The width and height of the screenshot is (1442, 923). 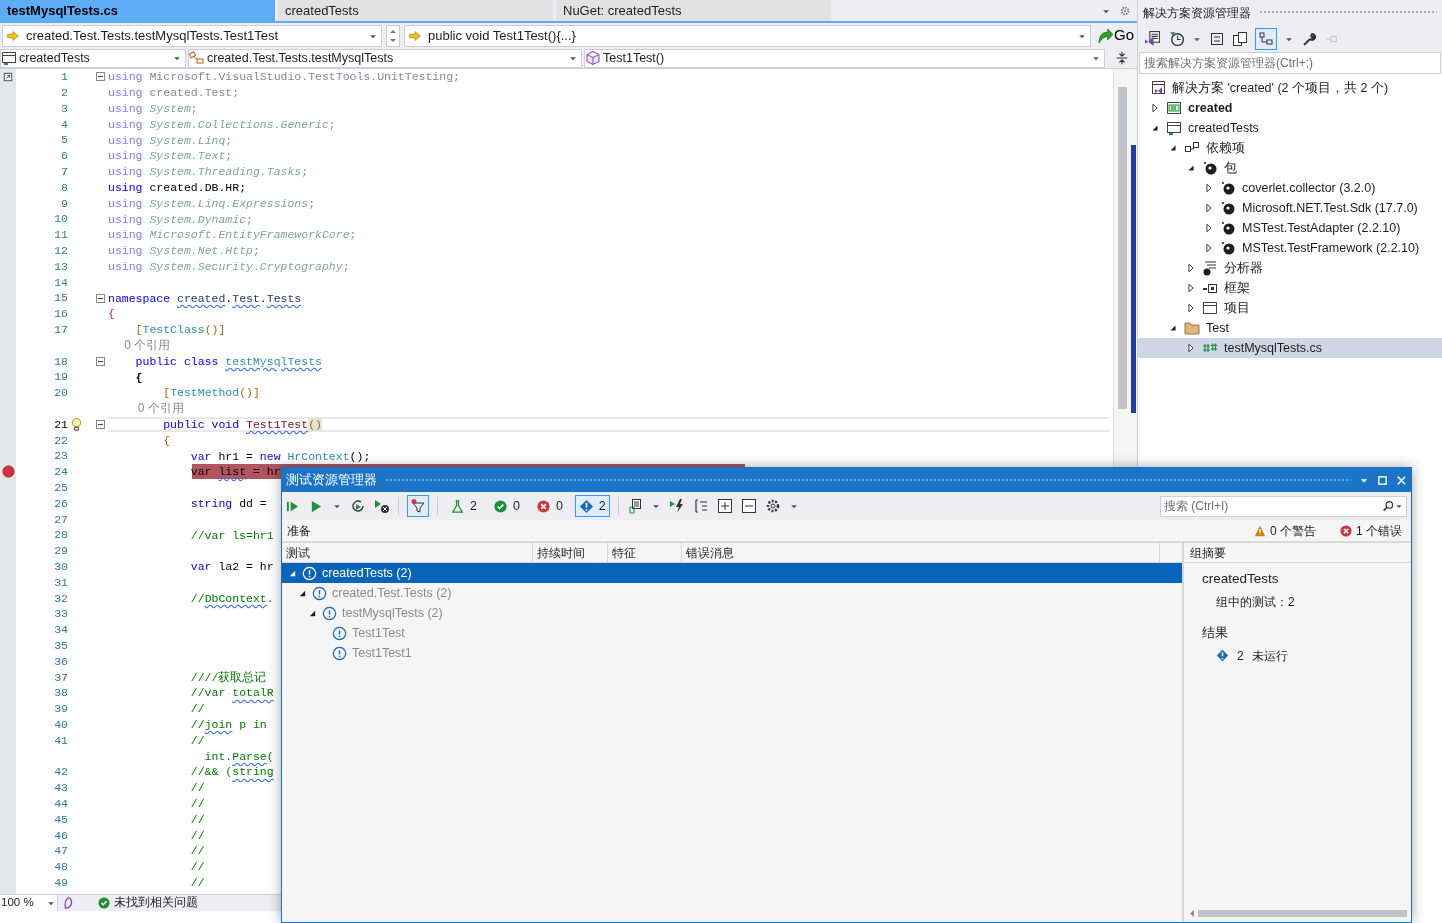 What do you see at coordinates (316, 506) in the screenshot?
I see `play-icon` at bounding box center [316, 506].